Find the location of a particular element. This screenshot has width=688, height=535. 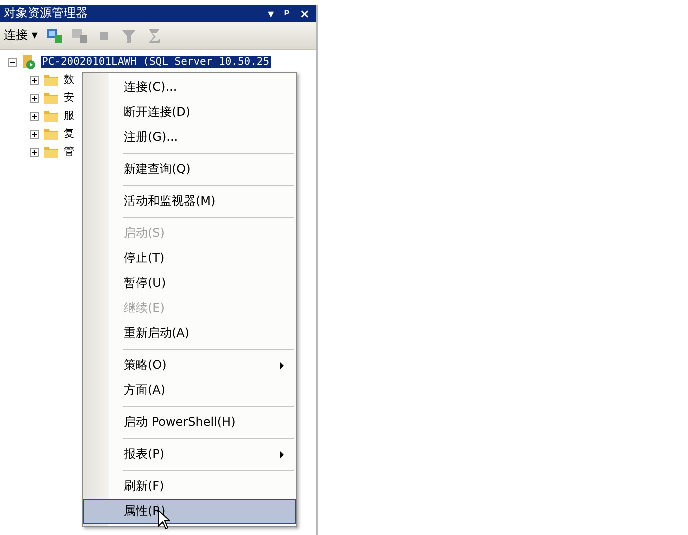

close-button: × is located at coordinates (305, 13).